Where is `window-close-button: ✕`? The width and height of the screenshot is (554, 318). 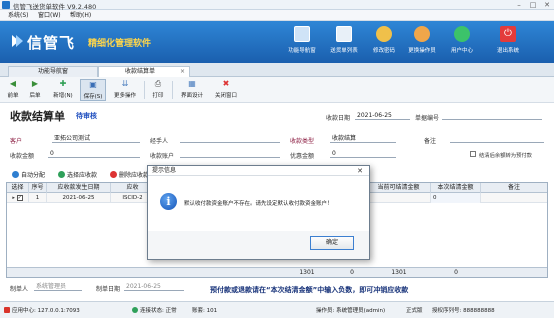 window-close-button: ✕ is located at coordinates (547, 5).